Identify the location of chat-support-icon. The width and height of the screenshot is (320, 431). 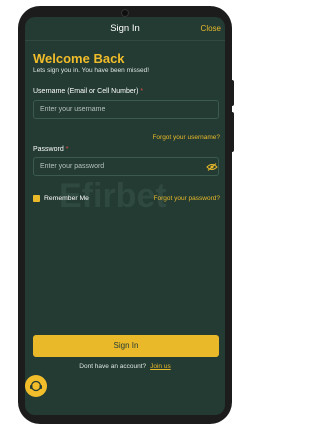
(36, 386).